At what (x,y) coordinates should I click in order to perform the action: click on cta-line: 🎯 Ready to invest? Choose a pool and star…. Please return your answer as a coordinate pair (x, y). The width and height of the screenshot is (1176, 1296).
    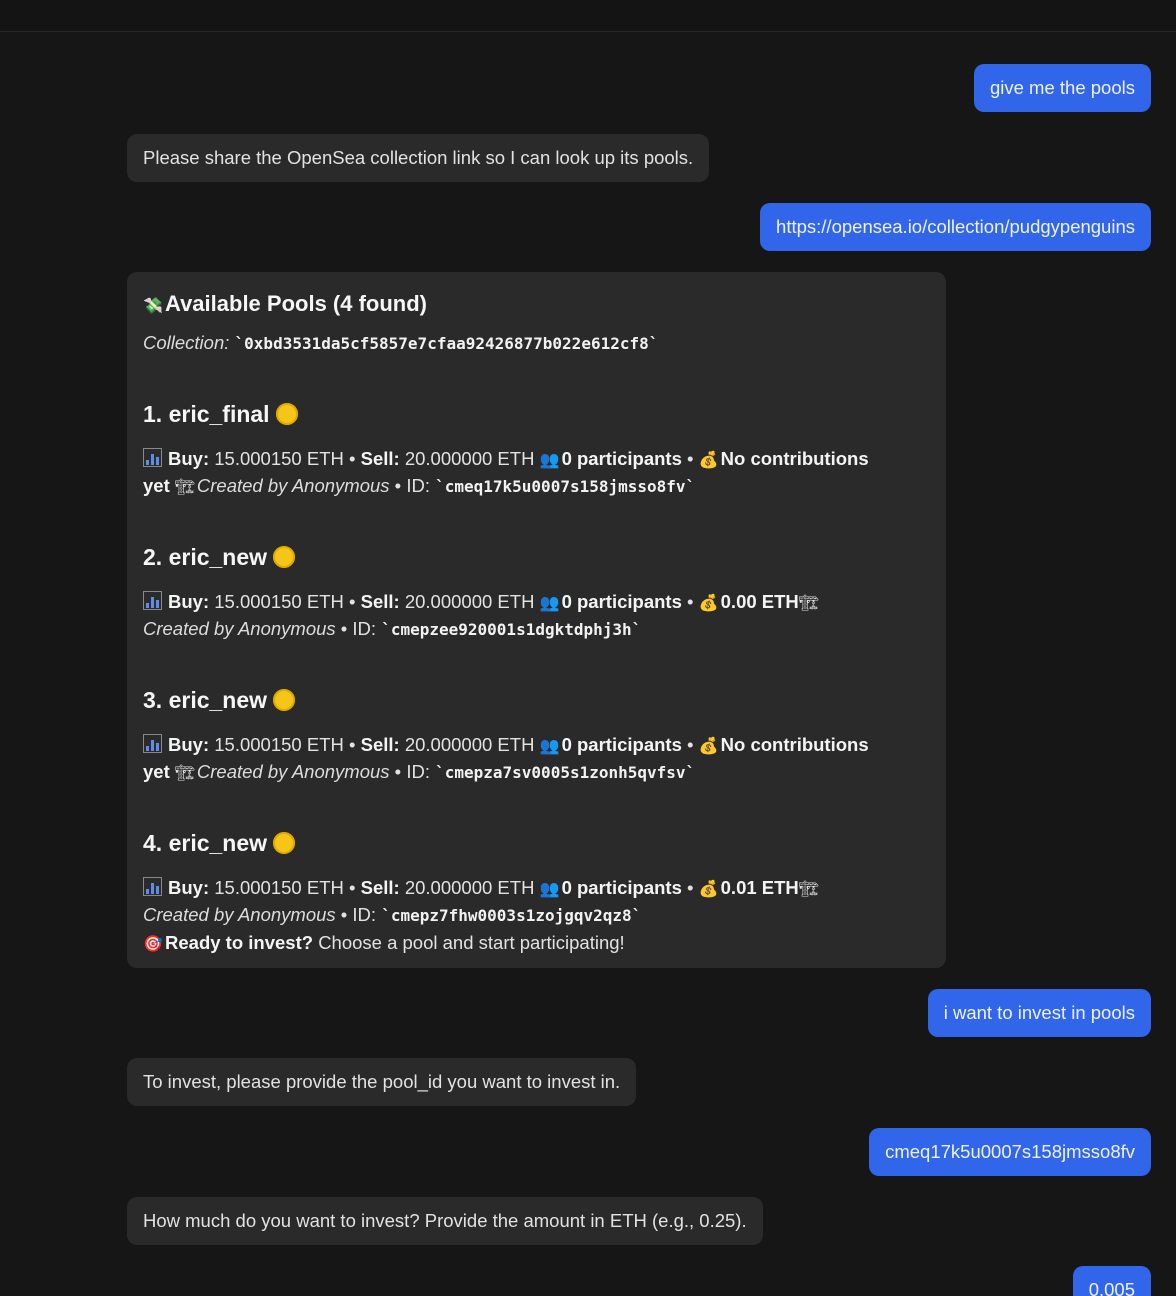
    Looking at the image, I should click on (384, 944).